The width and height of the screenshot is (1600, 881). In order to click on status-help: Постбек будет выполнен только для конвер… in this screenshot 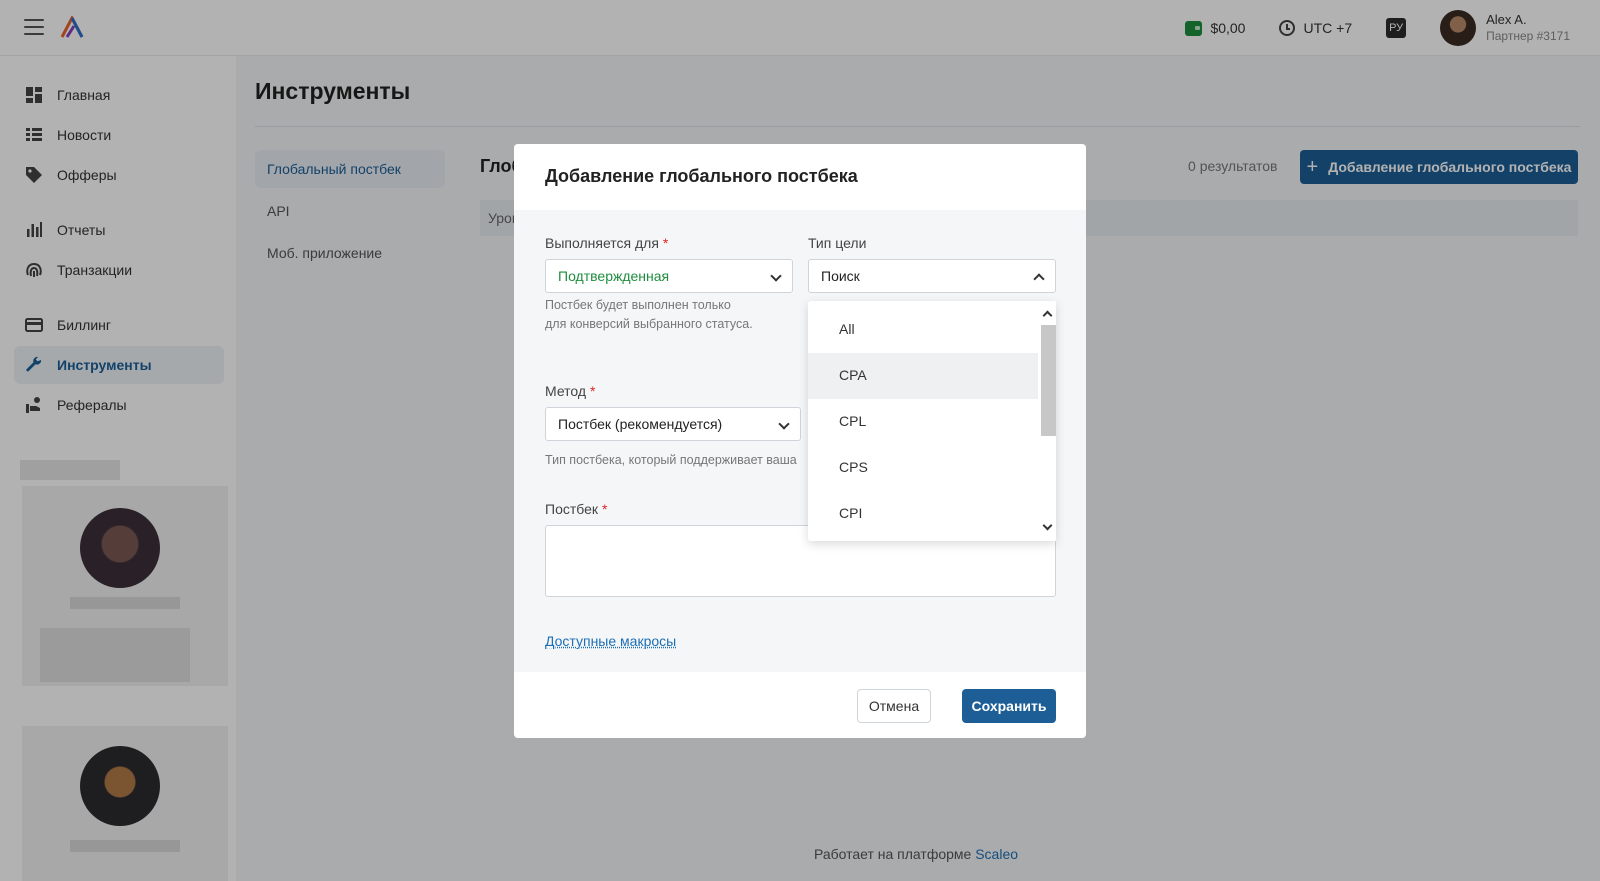, I will do `click(649, 314)`.